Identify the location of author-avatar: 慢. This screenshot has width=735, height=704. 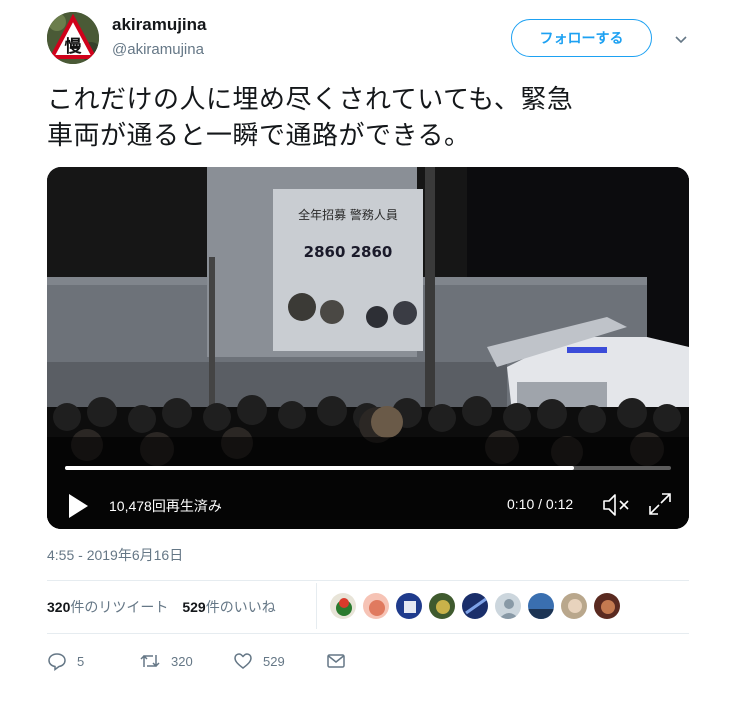
(73, 38).